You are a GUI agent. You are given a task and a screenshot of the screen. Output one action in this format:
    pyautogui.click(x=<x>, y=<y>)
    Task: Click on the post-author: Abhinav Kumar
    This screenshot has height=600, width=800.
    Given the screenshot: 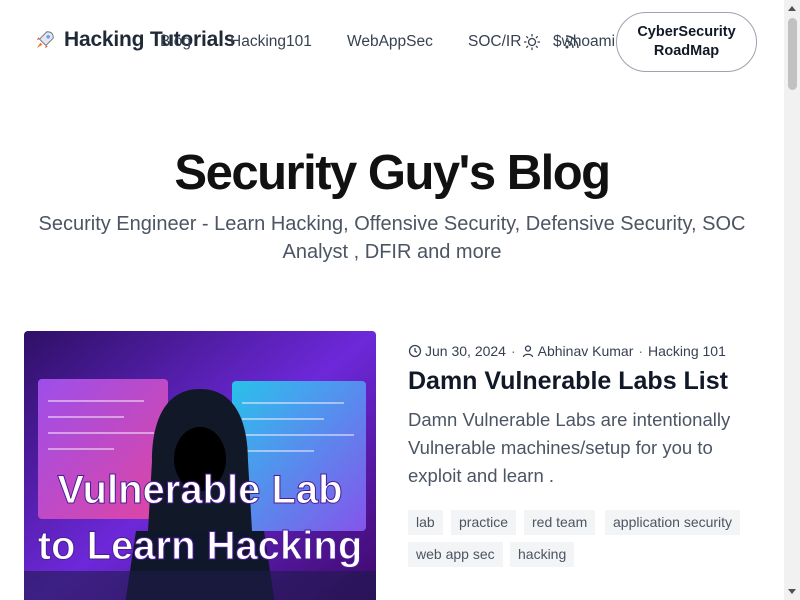 What is the action you would take?
    pyautogui.click(x=586, y=351)
    